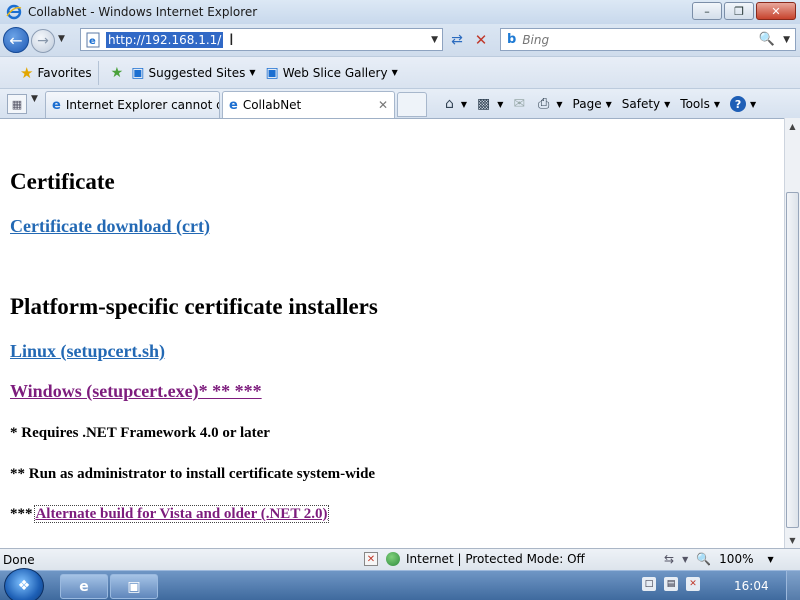 The image size is (800, 600). Describe the element at coordinates (434, 40) in the screenshot. I see `address-dropdown-icon: ▼` at that location.